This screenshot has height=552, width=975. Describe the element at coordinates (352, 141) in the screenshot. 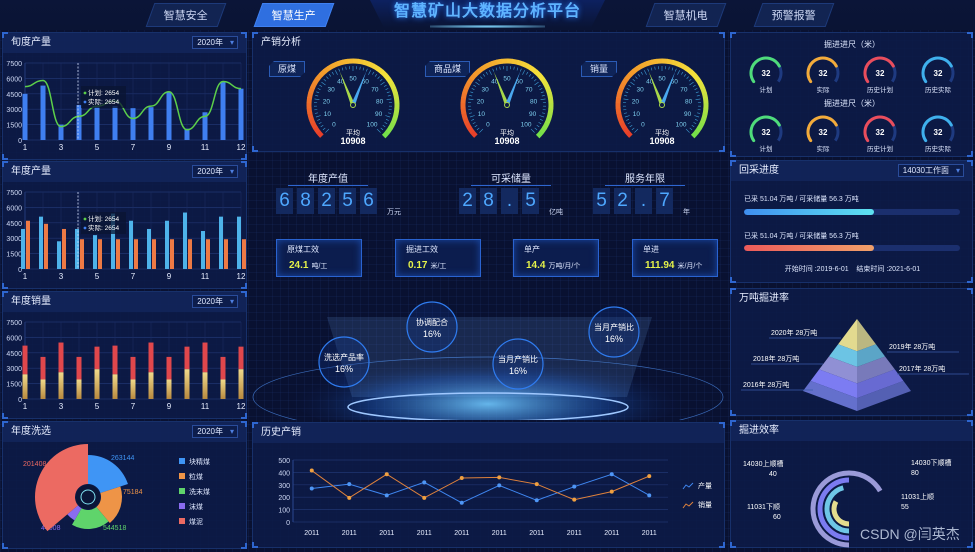

I see `gauge-avg-value: 10908` at that location.